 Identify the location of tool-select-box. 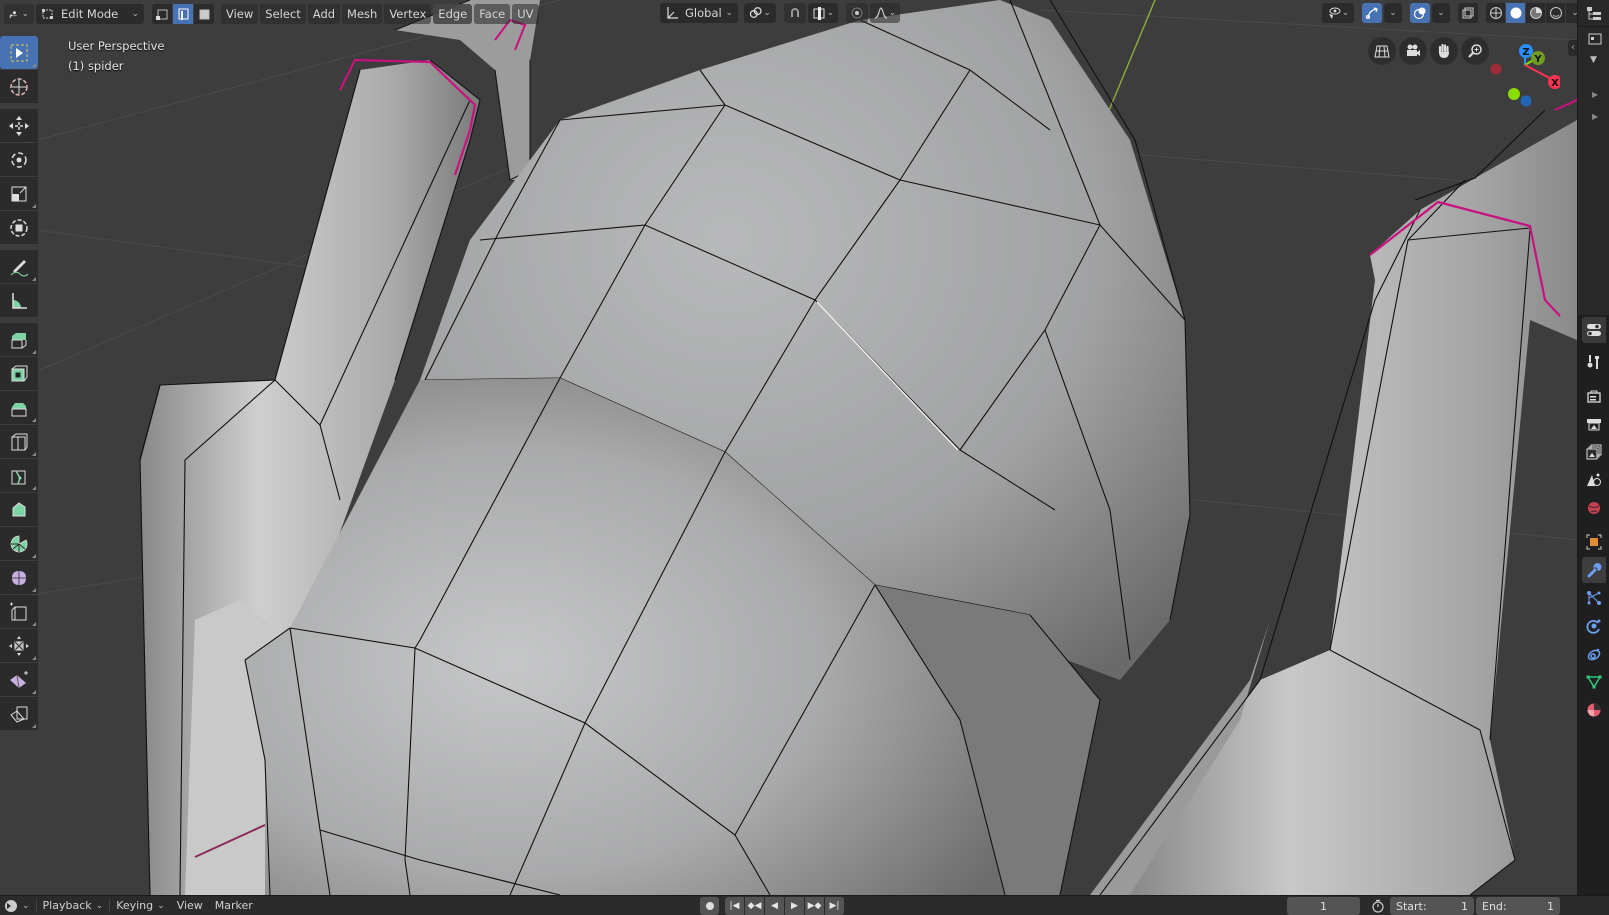
(19, 52).